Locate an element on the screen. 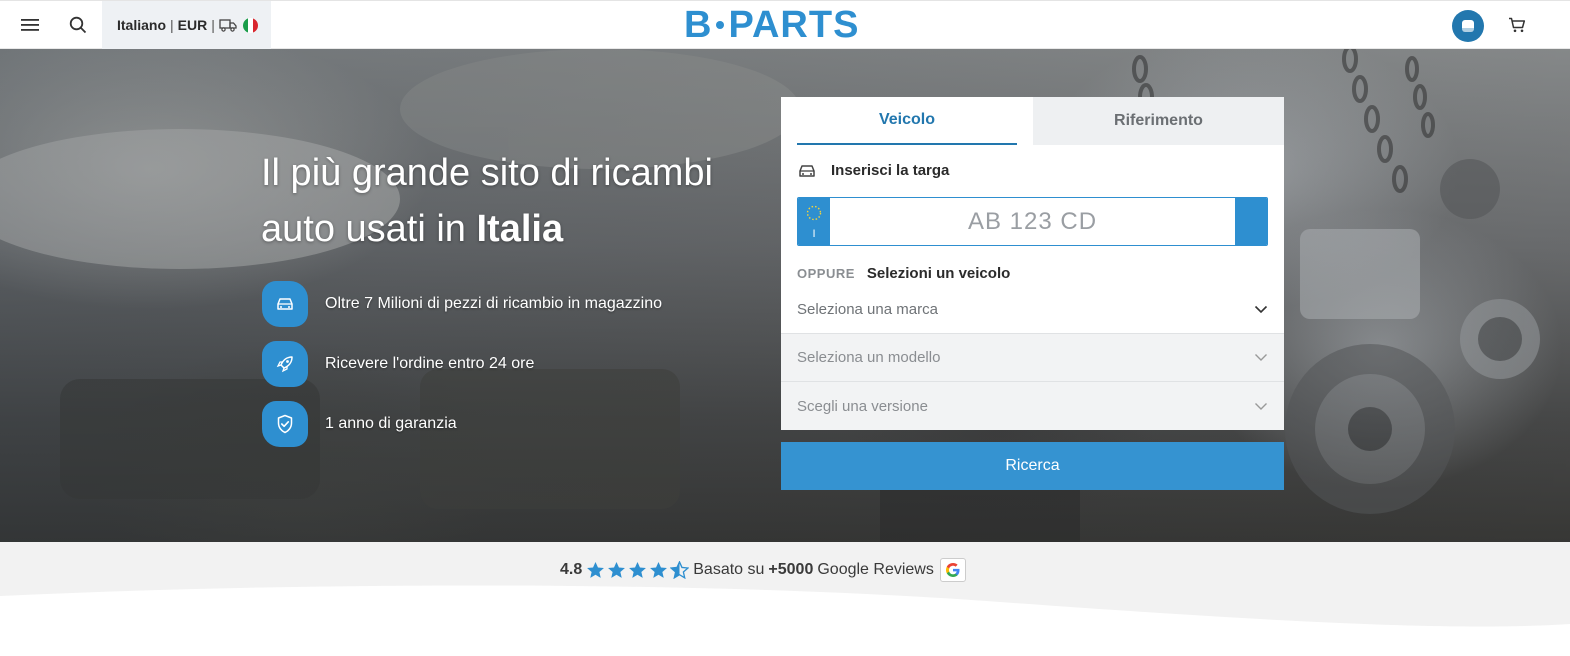  eu-plate-strip: I is located at coordinates (814, 221).